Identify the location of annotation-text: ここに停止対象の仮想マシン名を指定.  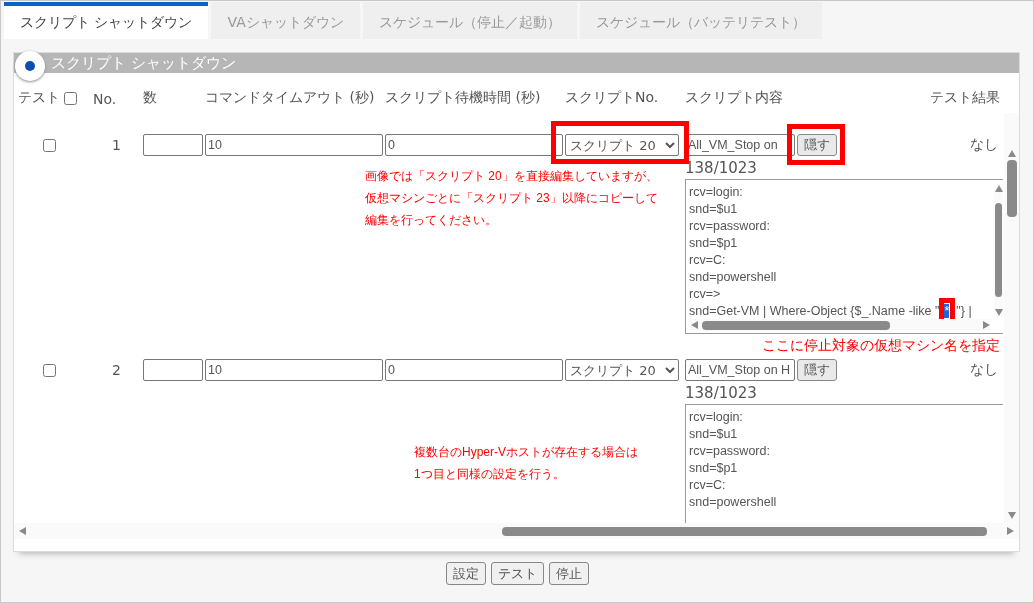
(881, 346).